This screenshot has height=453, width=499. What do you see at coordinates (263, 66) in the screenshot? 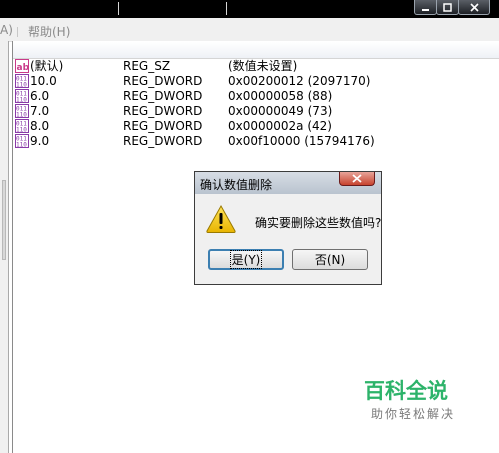
I see `row-data: (数值未设置)` at bounding box center [263, 66].